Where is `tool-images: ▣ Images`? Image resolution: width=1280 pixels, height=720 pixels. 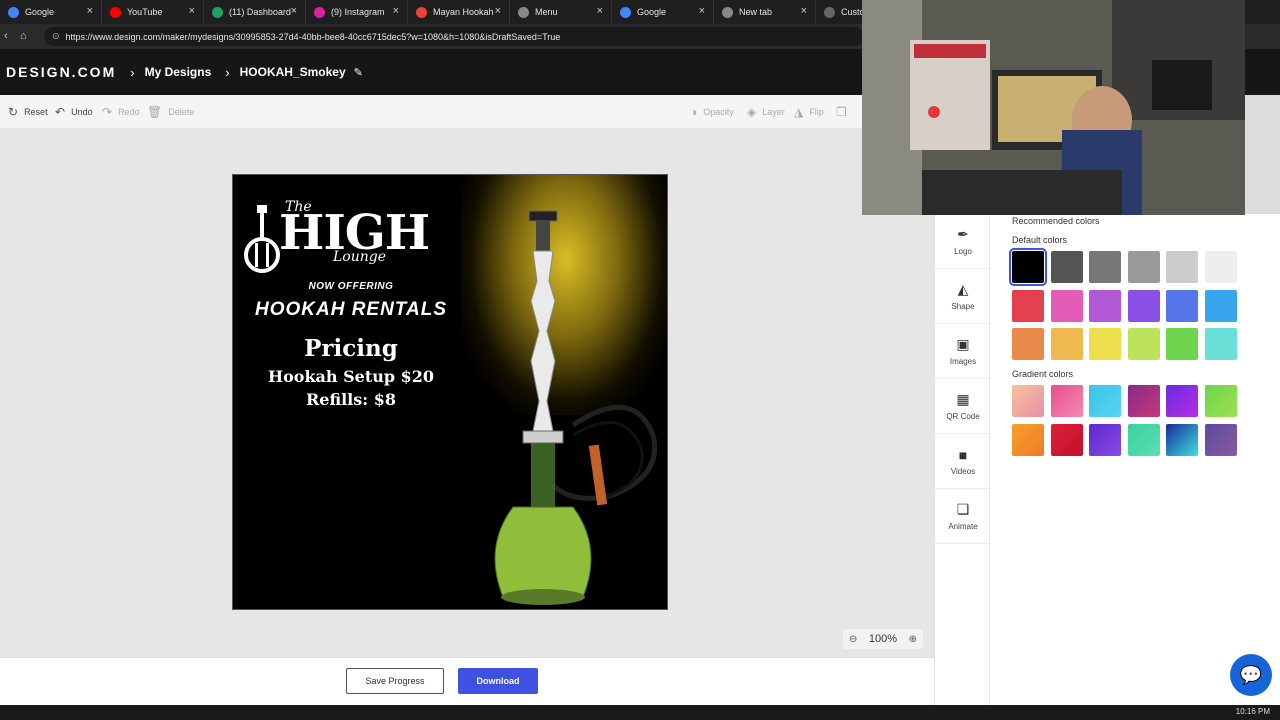
tool-images: ▣ Images is located at coordinates (963, 351).